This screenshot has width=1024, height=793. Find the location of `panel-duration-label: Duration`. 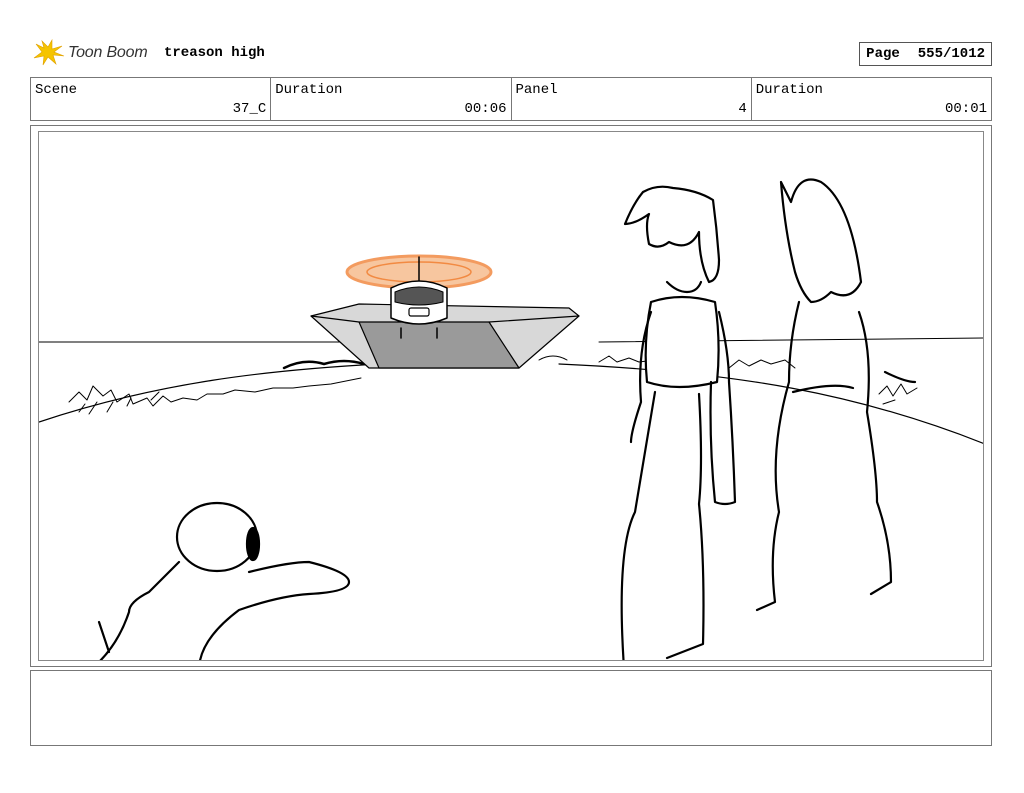

panel-duration-label: Duration is located at coordinates (789, 90).